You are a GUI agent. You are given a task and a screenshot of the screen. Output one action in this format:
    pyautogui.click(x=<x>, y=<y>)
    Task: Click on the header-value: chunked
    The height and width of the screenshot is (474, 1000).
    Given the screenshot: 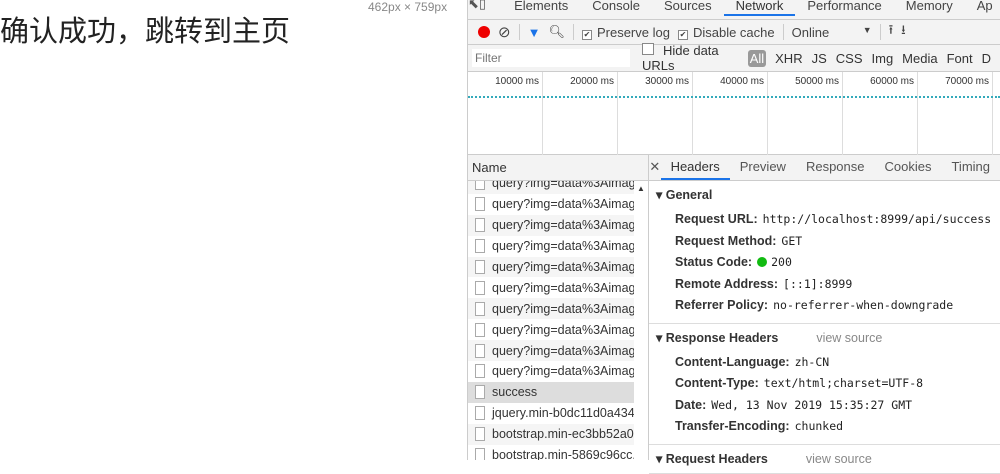 What is the action you would take?
    pyautogui.click(x=819, y=426)
    